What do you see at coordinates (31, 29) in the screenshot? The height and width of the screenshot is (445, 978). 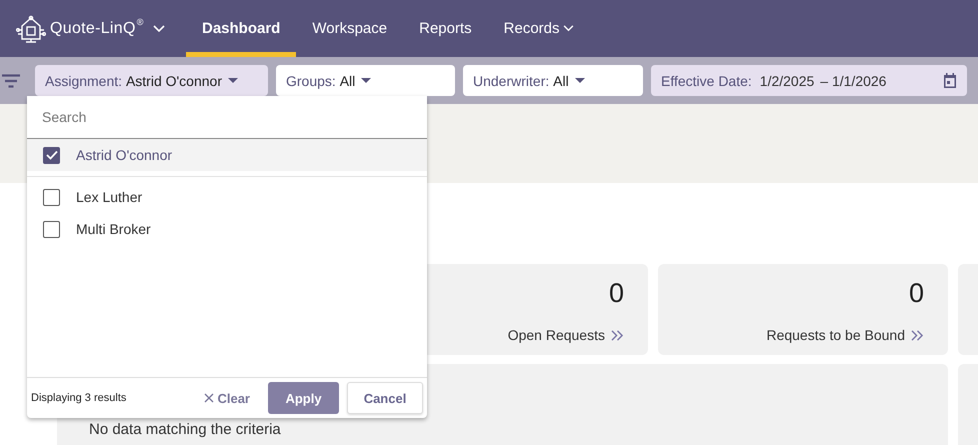 I see `logo-icon` at bounding box center [31, 29].